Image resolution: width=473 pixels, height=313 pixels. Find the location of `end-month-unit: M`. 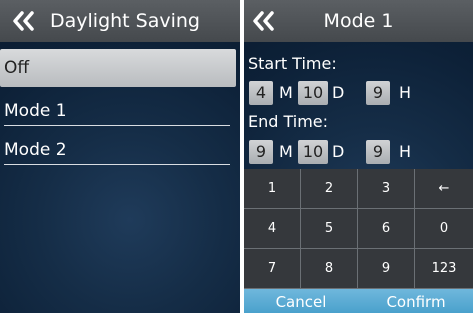

end-month-unit: M is located at coordinates (286, 151).